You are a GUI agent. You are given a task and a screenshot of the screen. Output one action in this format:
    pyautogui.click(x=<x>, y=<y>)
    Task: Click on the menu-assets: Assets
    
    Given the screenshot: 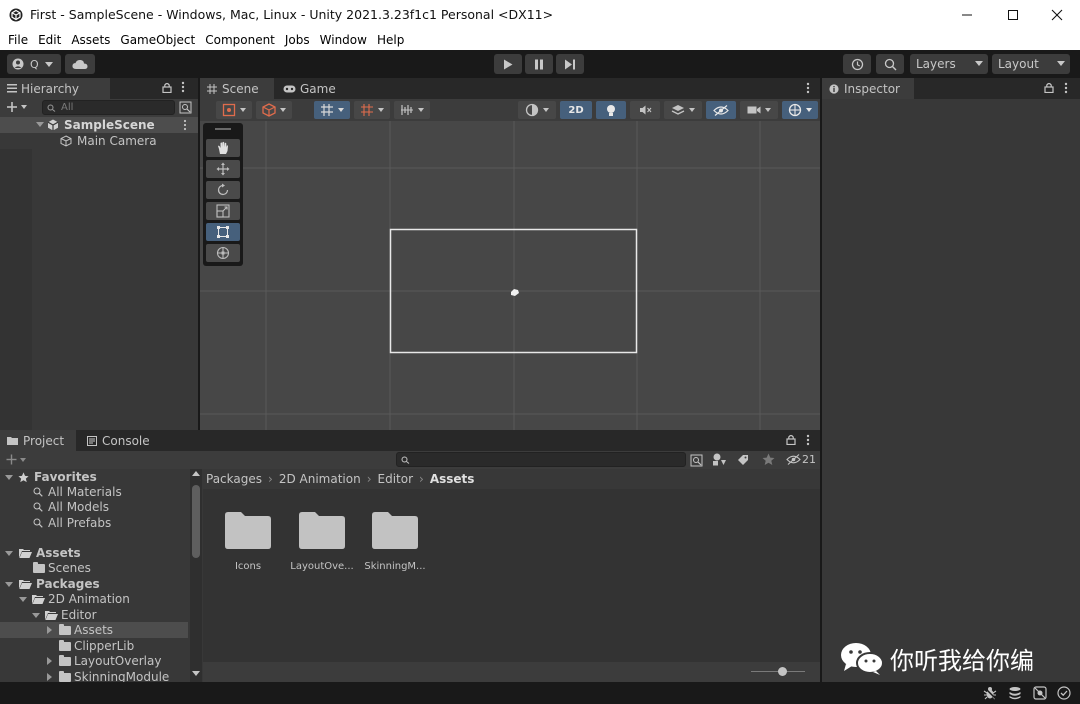 What is the action you would take?
    pyautogui.click(x=90, y=40)
    